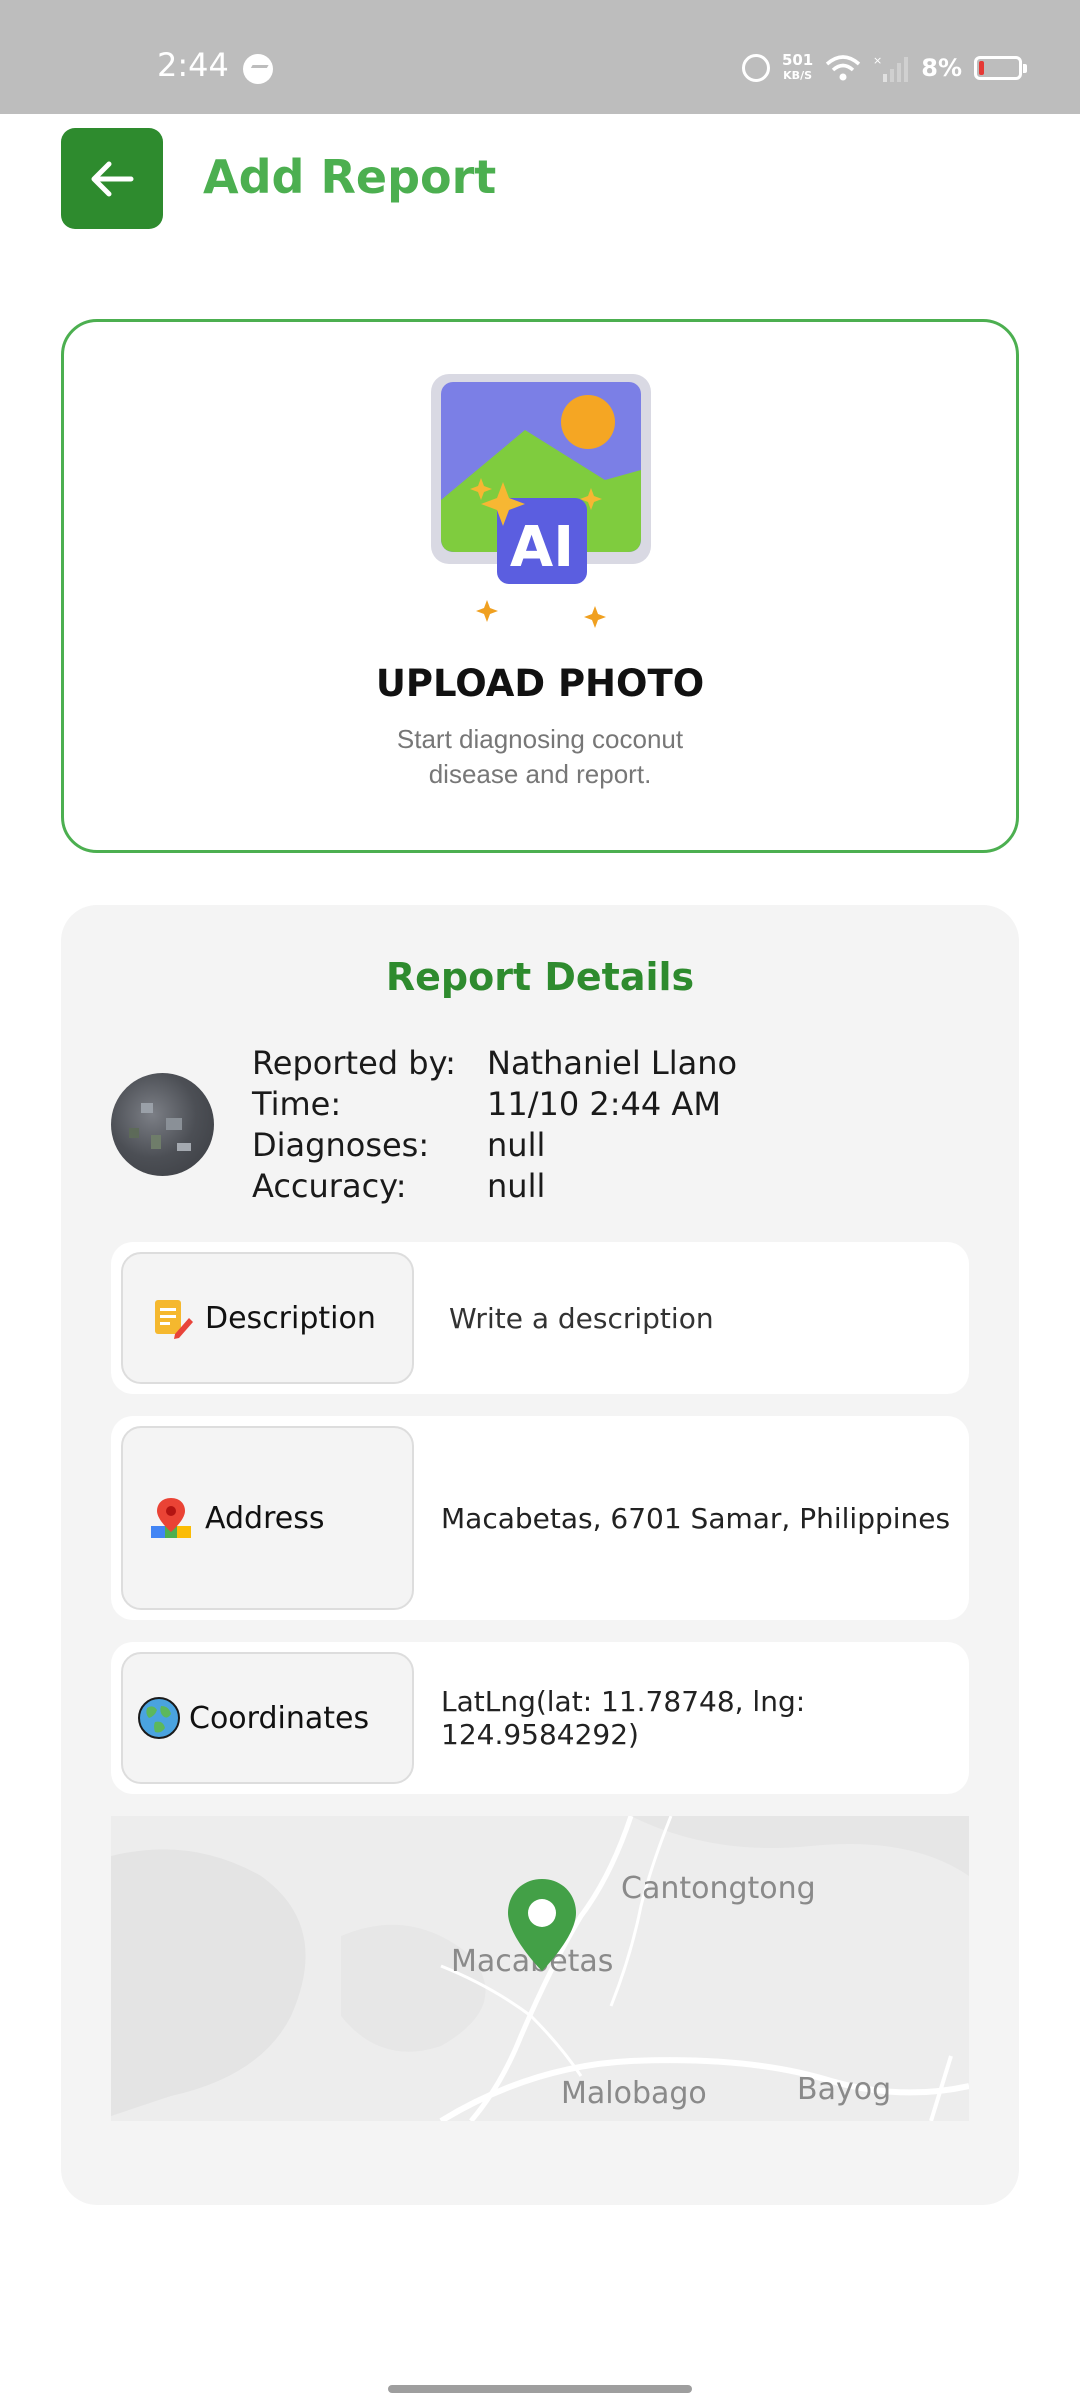 This screenshot has height=2400, width=1080. Describe the element at coordinates (604, 1104) in the screenshot. I see `info-value: 11/10 2:44 AM` at that location.